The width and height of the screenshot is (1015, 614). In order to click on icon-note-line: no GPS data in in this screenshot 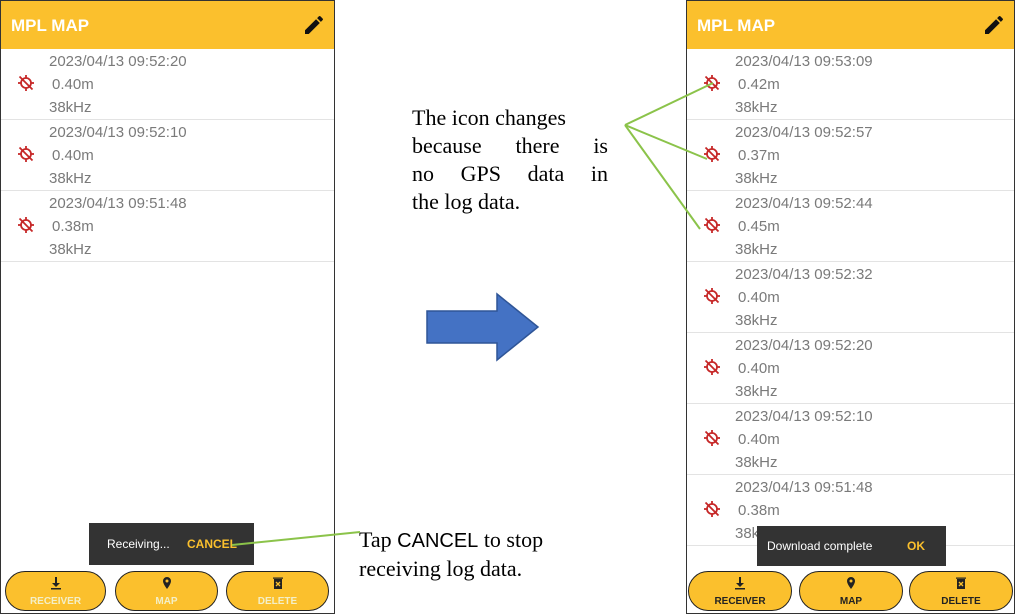, I will do `click(510, 173)`.